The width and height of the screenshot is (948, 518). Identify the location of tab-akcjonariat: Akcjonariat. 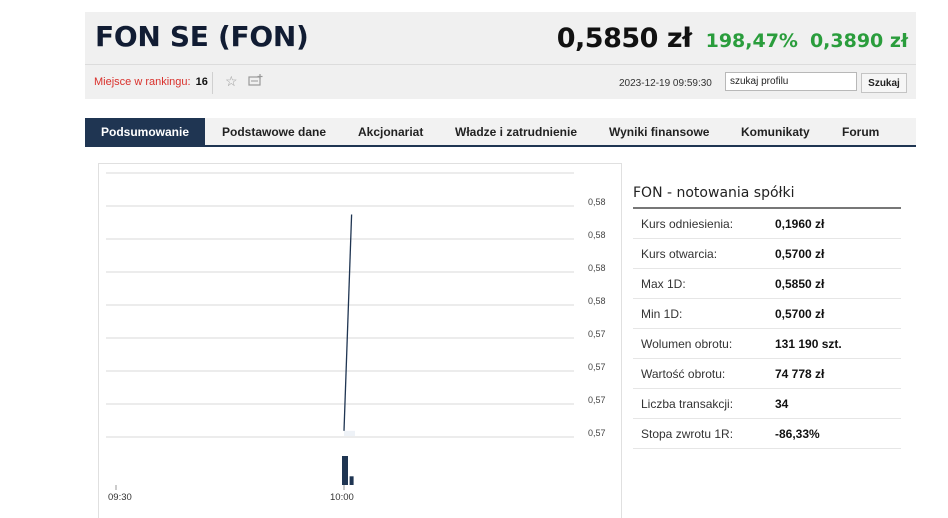
(390, 132).